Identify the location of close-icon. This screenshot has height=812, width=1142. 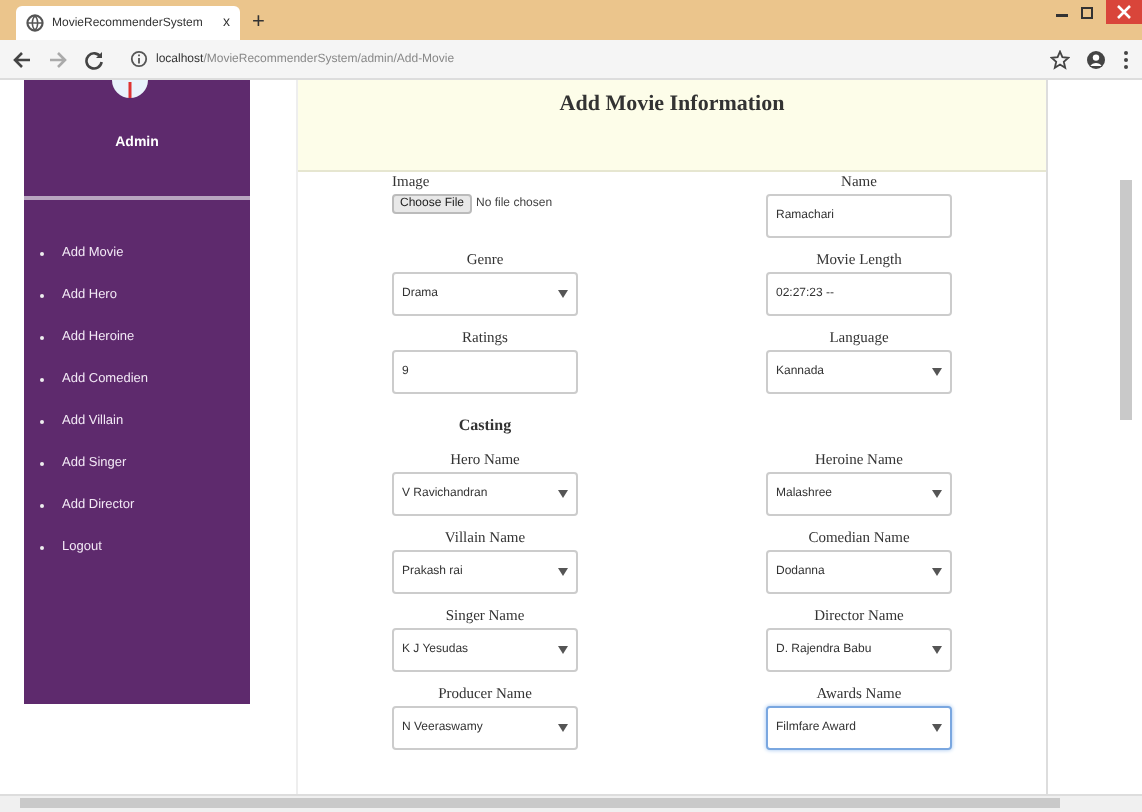
(1124, 12).